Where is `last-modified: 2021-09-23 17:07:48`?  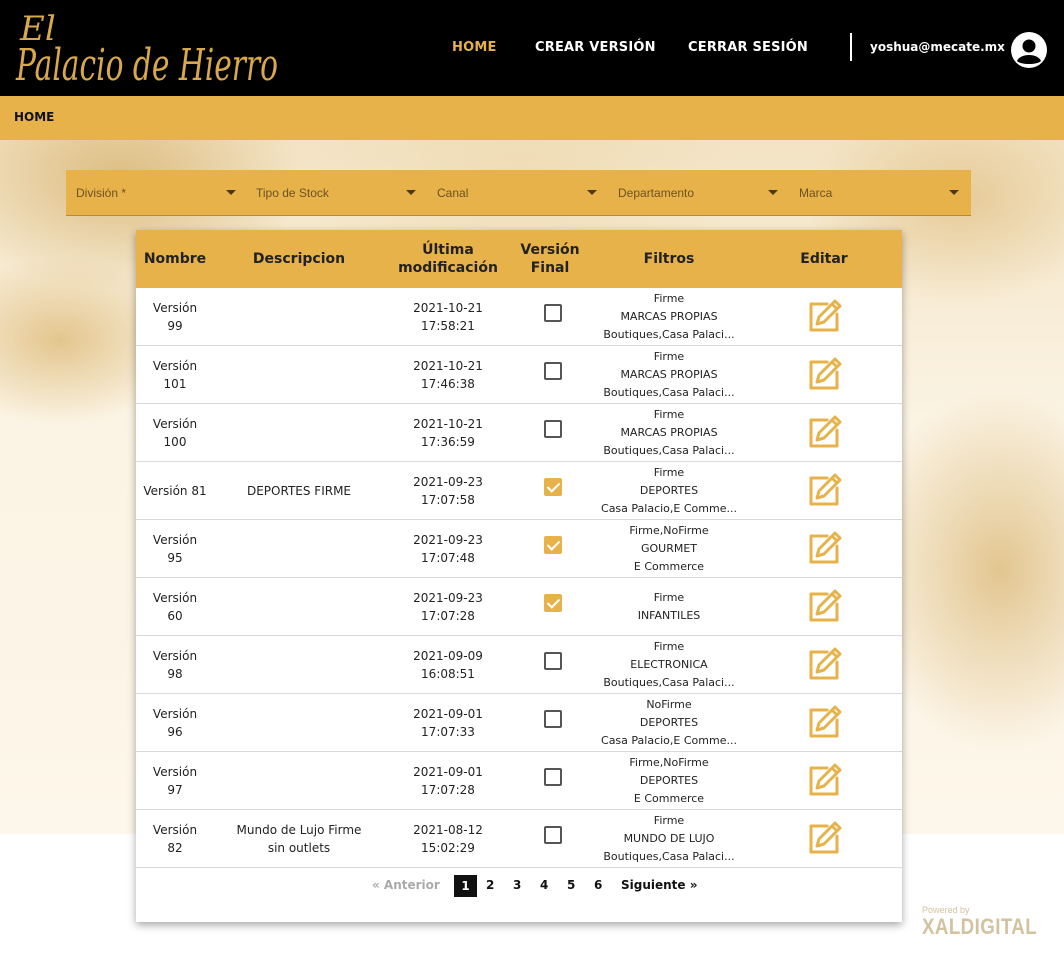
last-modified: 2021-09-23 17:07:48 is located at coordinates (448, 549).